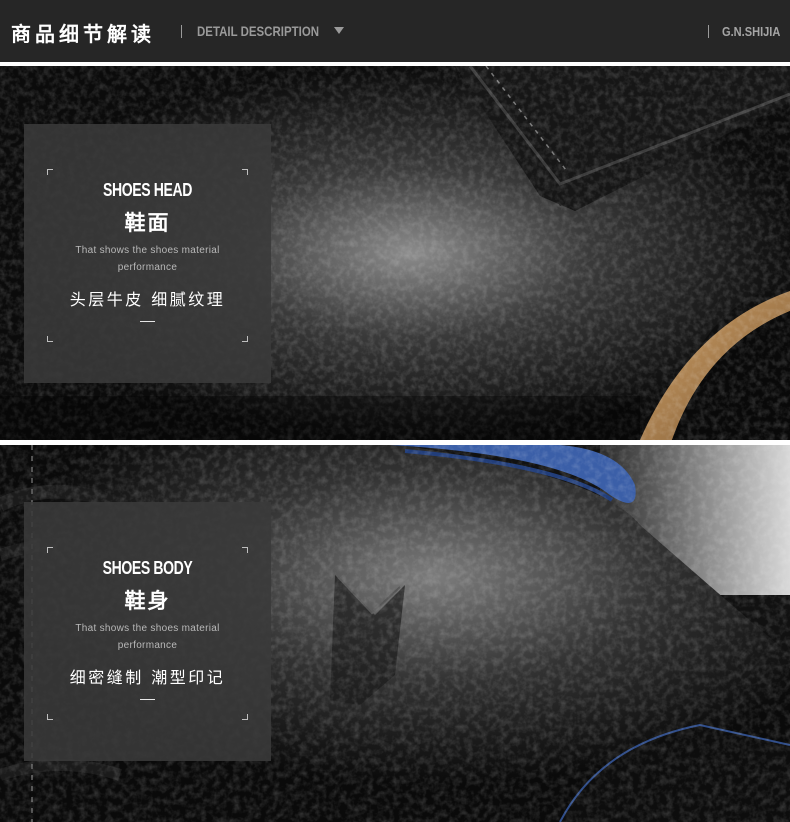 Image resolution: width=790 pixels, height=822 pixels. Describe the element at coordinates (395, 31) in the screenshot. I see `detail-header-bar: 商品细节解读 DETAIL DESCRIPTION G.N.SHIJIA` at that location.